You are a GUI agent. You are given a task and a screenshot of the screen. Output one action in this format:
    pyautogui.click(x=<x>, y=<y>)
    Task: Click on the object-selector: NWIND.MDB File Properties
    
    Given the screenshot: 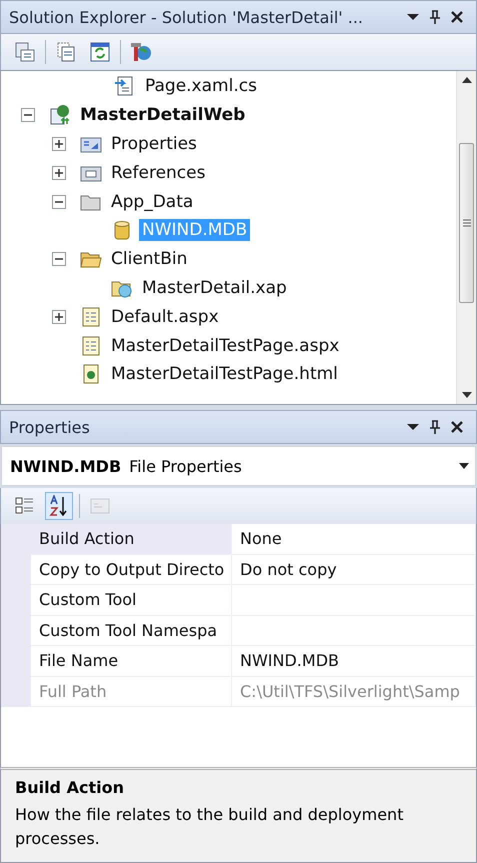 What is the action you would take?
    pyautogui.click(x=238, y=466)
    